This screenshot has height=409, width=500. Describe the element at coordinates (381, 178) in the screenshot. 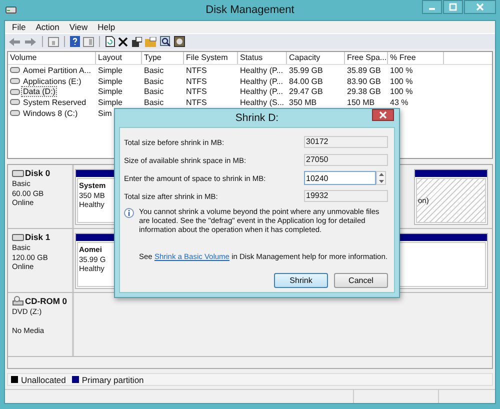

I see `spin-buttons` at that location.